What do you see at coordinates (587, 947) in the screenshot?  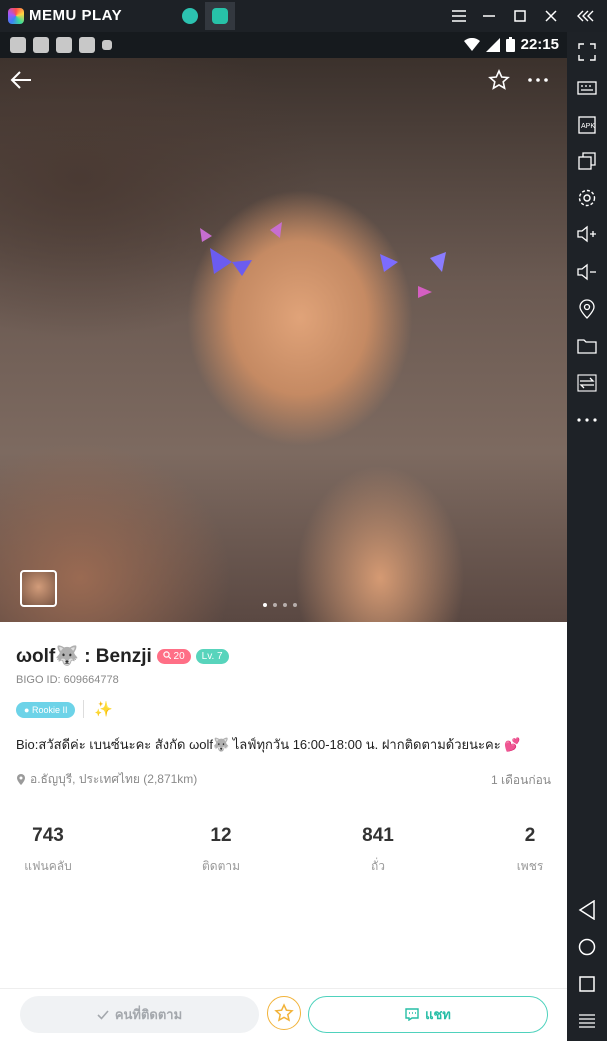 I see `home-icon` at bounding box center [587, 947].